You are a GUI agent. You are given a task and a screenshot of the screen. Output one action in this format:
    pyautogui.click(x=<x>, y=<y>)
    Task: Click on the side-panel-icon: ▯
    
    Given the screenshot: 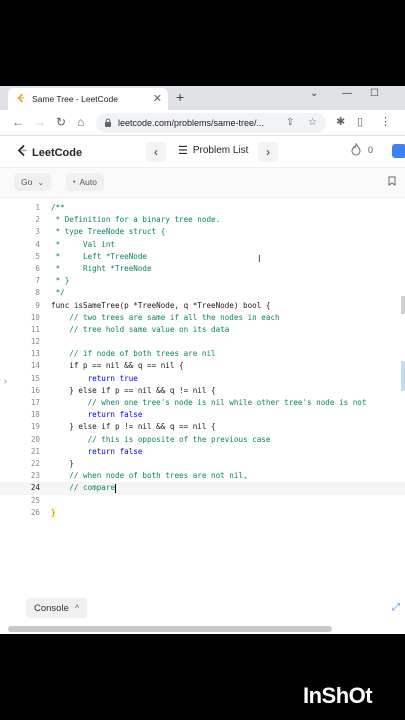 What is the action you would take?
    pyautogui.click(x=360, y=121)
    